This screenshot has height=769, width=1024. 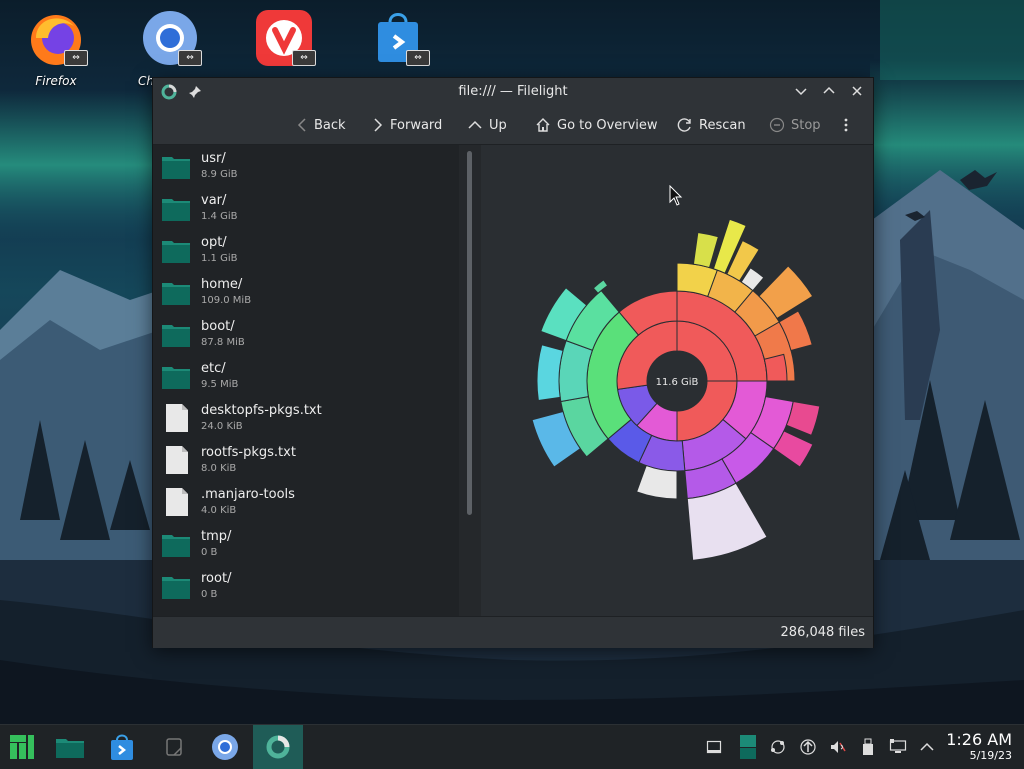 I want to click on store-bag-icon, so click(x=122, y=747).